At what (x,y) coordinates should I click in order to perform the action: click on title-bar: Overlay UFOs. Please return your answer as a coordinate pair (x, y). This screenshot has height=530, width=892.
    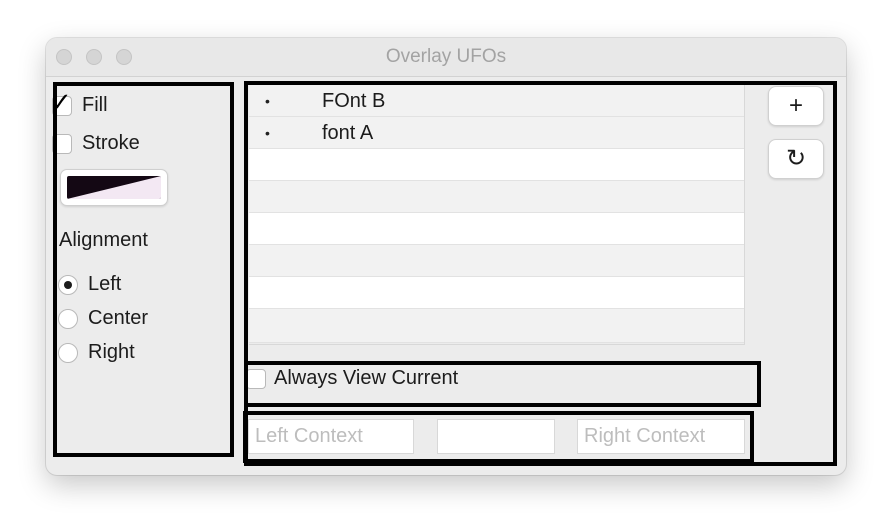
    Looking at the image, I should click on (446, 57).